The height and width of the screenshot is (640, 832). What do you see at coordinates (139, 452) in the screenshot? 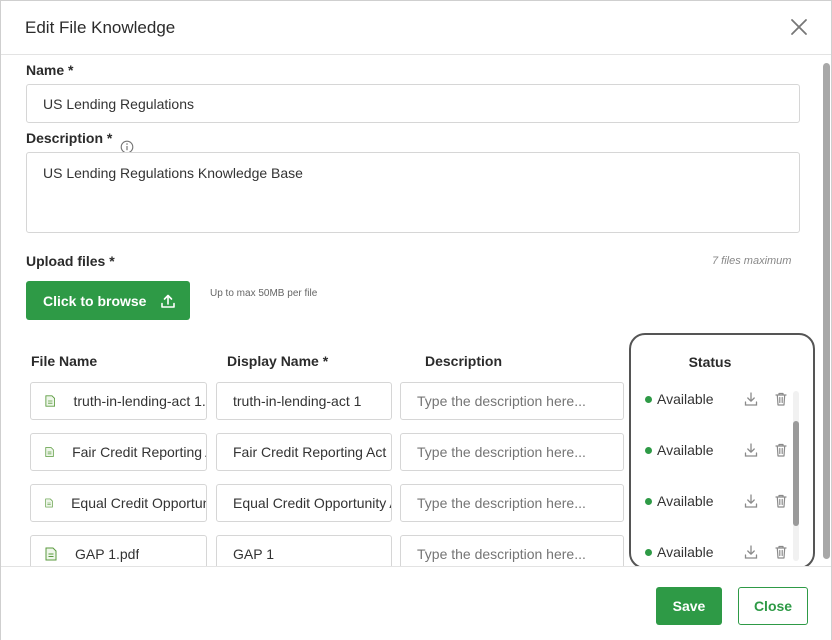
I see `file-name-text: Fair Credit Reporting Act.pdf` at bounding box center [139, 452].